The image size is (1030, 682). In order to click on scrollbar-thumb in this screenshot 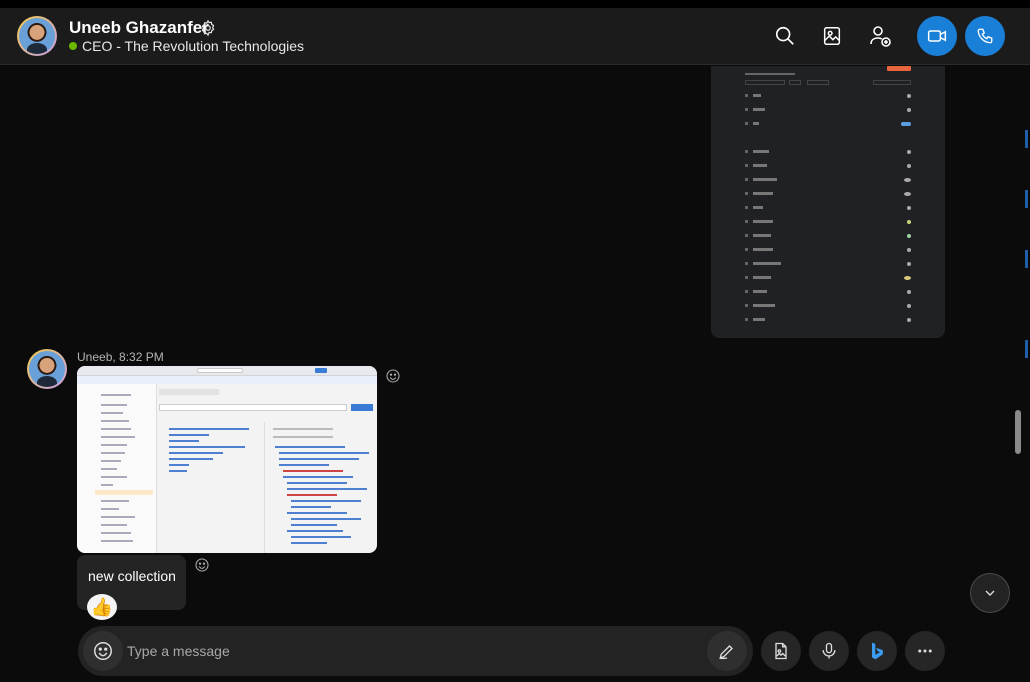, I will do `click(1018, 432)`.